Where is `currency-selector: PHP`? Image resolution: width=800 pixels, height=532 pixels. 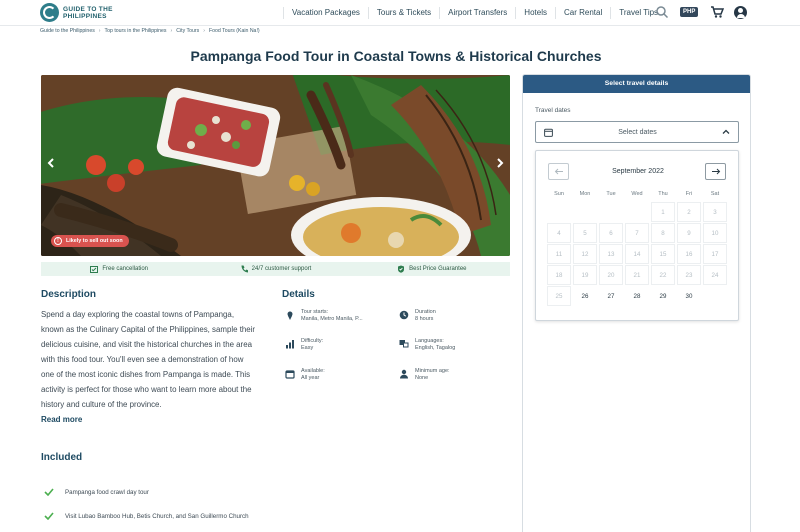 currency-selector: PHP is located at coordinates (689, 12).